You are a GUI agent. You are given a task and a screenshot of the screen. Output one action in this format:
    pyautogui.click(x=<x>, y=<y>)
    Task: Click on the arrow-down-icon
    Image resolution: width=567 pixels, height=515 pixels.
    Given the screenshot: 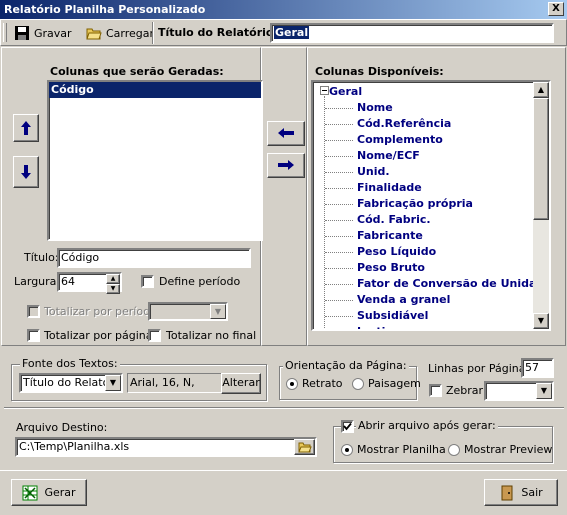 What is the action you would take?
    pyautogui.click(x=26, y=172)
    